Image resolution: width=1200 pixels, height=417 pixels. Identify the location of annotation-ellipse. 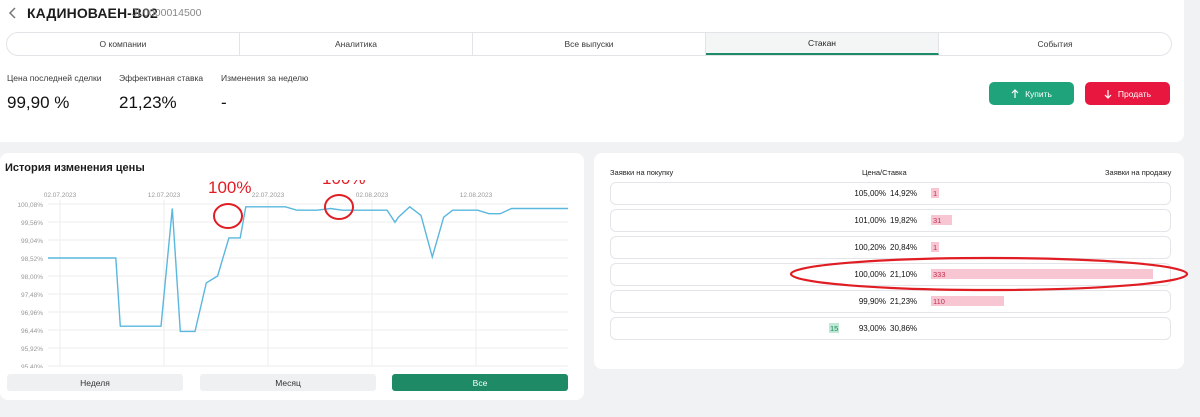
(989, 274).